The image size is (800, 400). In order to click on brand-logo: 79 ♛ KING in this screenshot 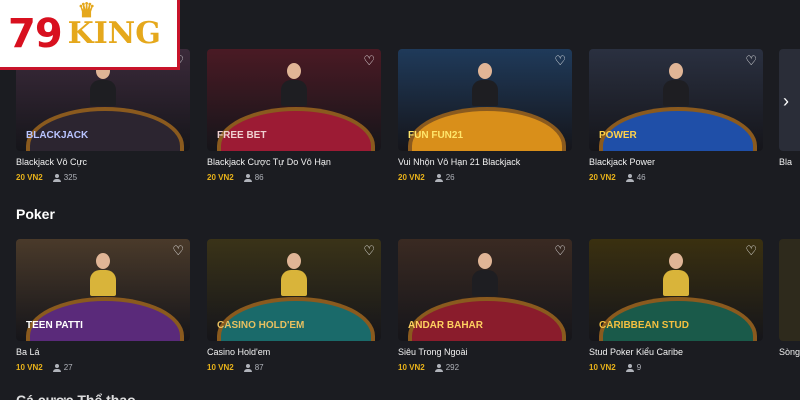, I will do `click(90, 35)`.